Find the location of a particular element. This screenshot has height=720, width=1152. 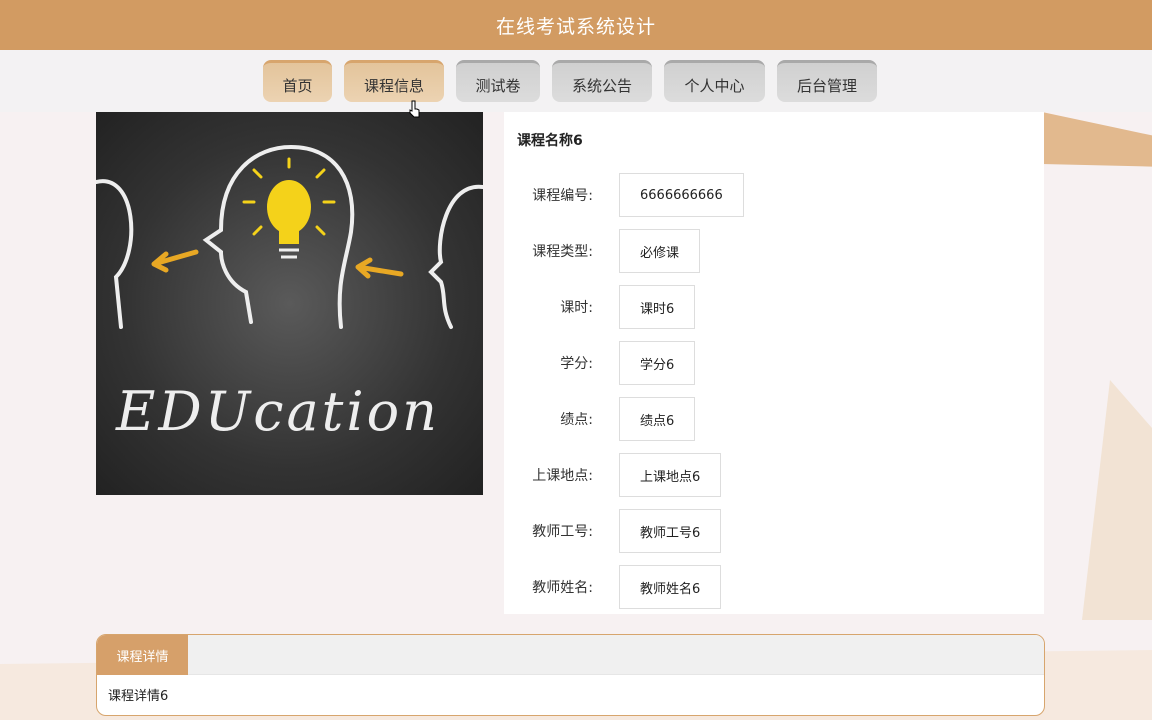

field-label: 课程编号: is located at coordinates (562, 196).